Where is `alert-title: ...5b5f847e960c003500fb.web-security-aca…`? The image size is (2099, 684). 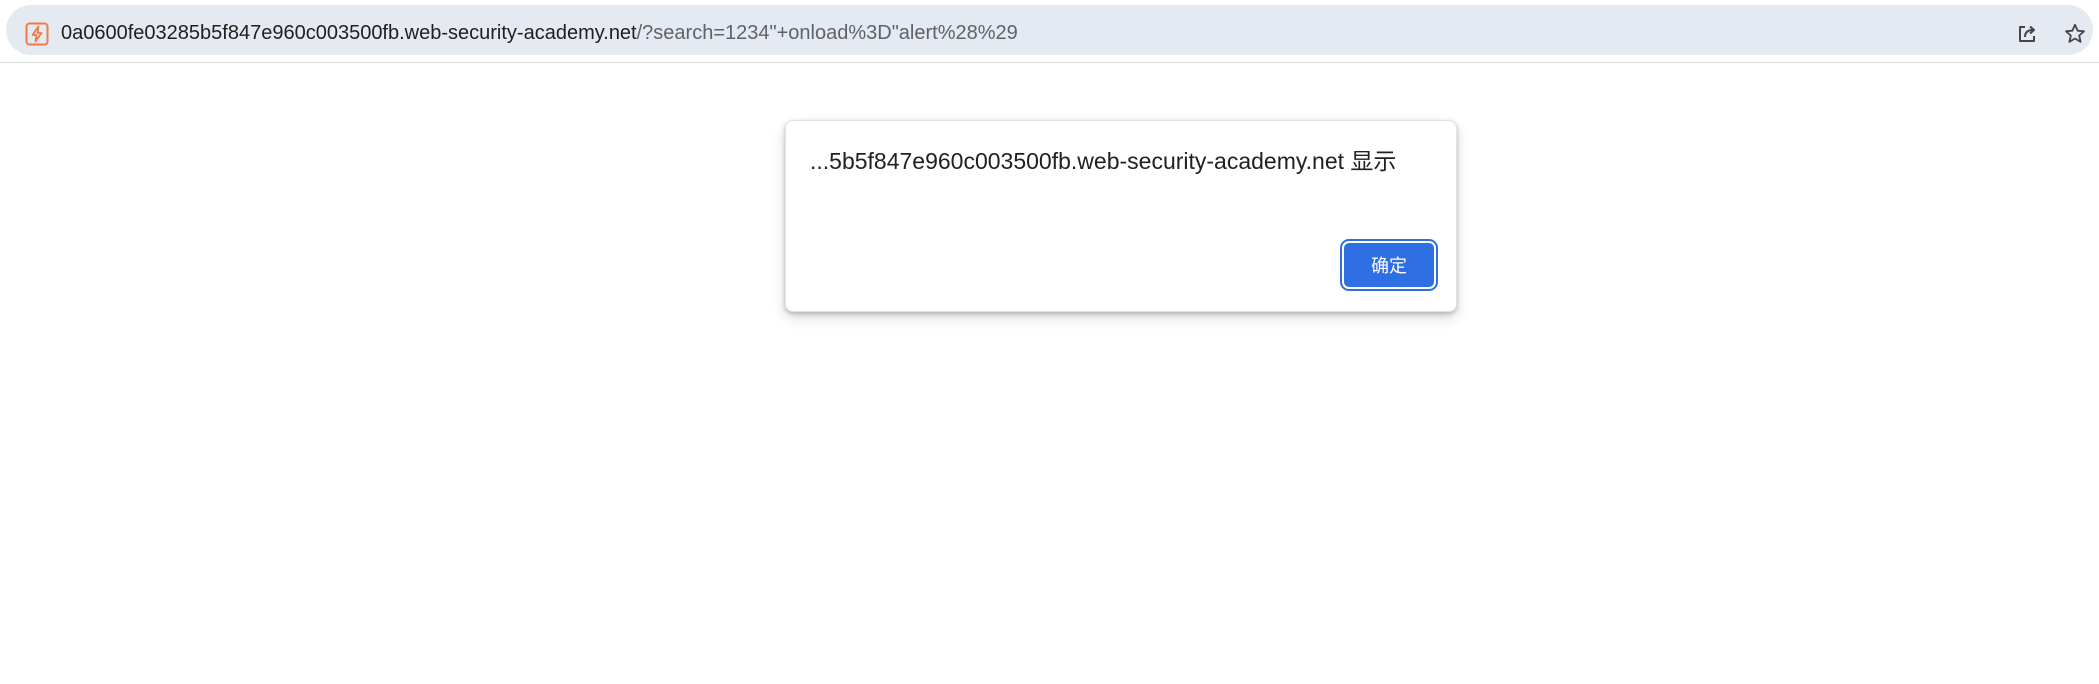 alert-title: ...5b5f847e960c003500fb.web-security-aca… is located at coordinates (1103, 161).